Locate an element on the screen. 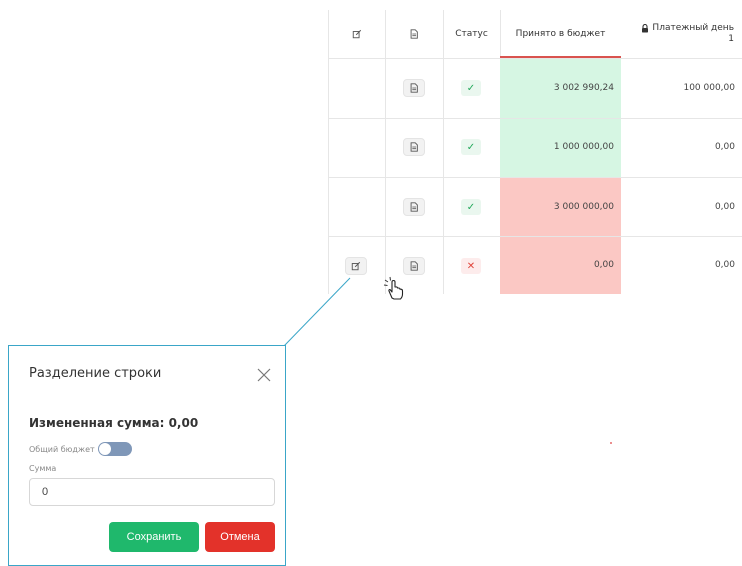 Image resolution: width=742 pixels, height=566 pixels. budget-value: 1 000 000,00 is located at coordinates (583, 147).